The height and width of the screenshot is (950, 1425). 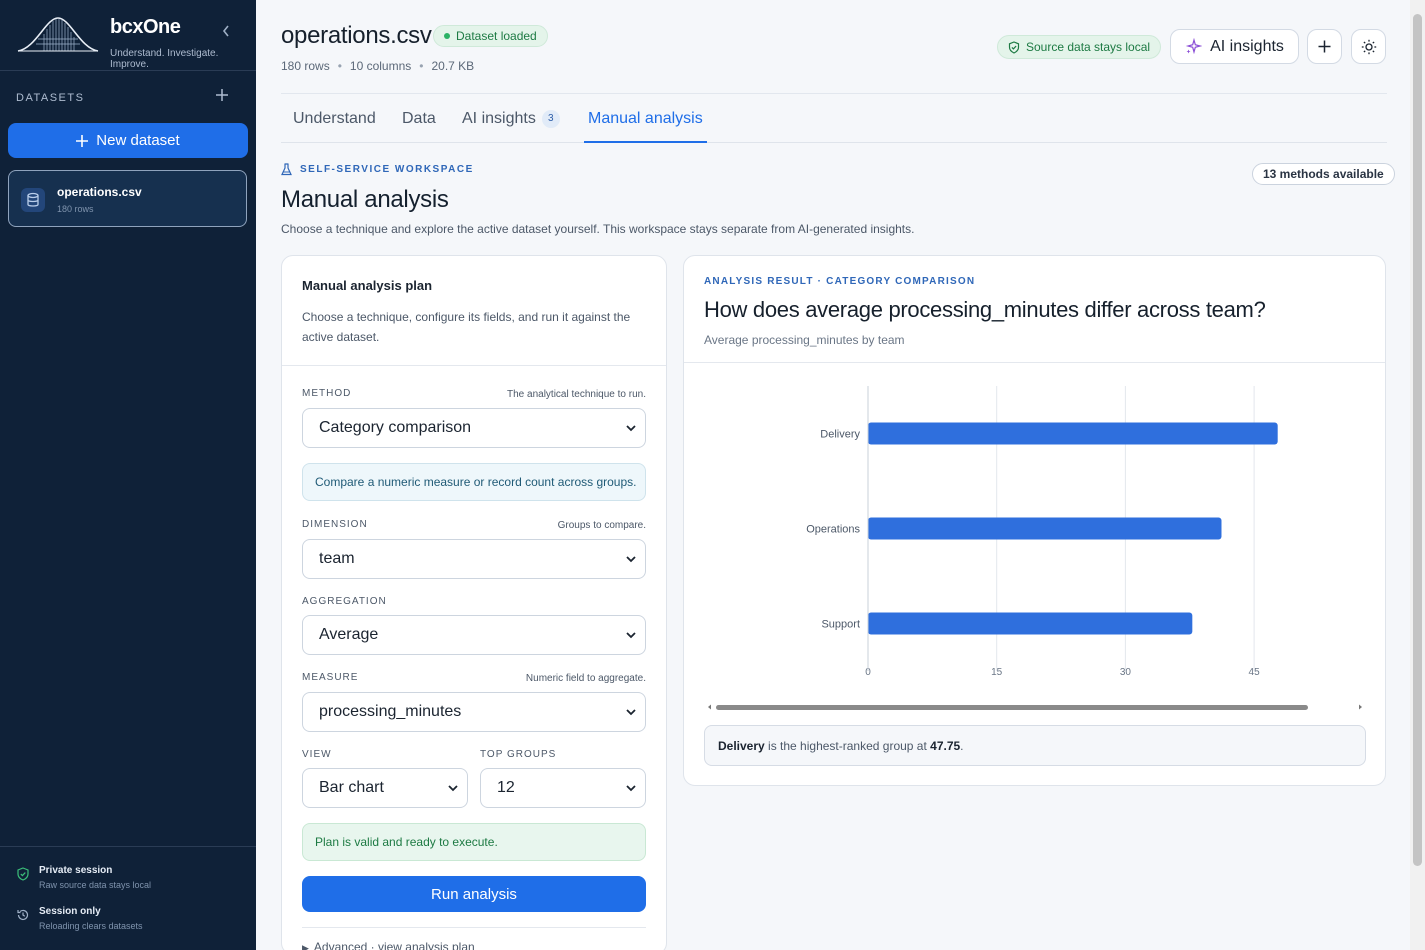 What do you see at coordinates (226, 34) in the screenshot?
I see `collapse-sidebar-button` at bounding box center [226, 34].